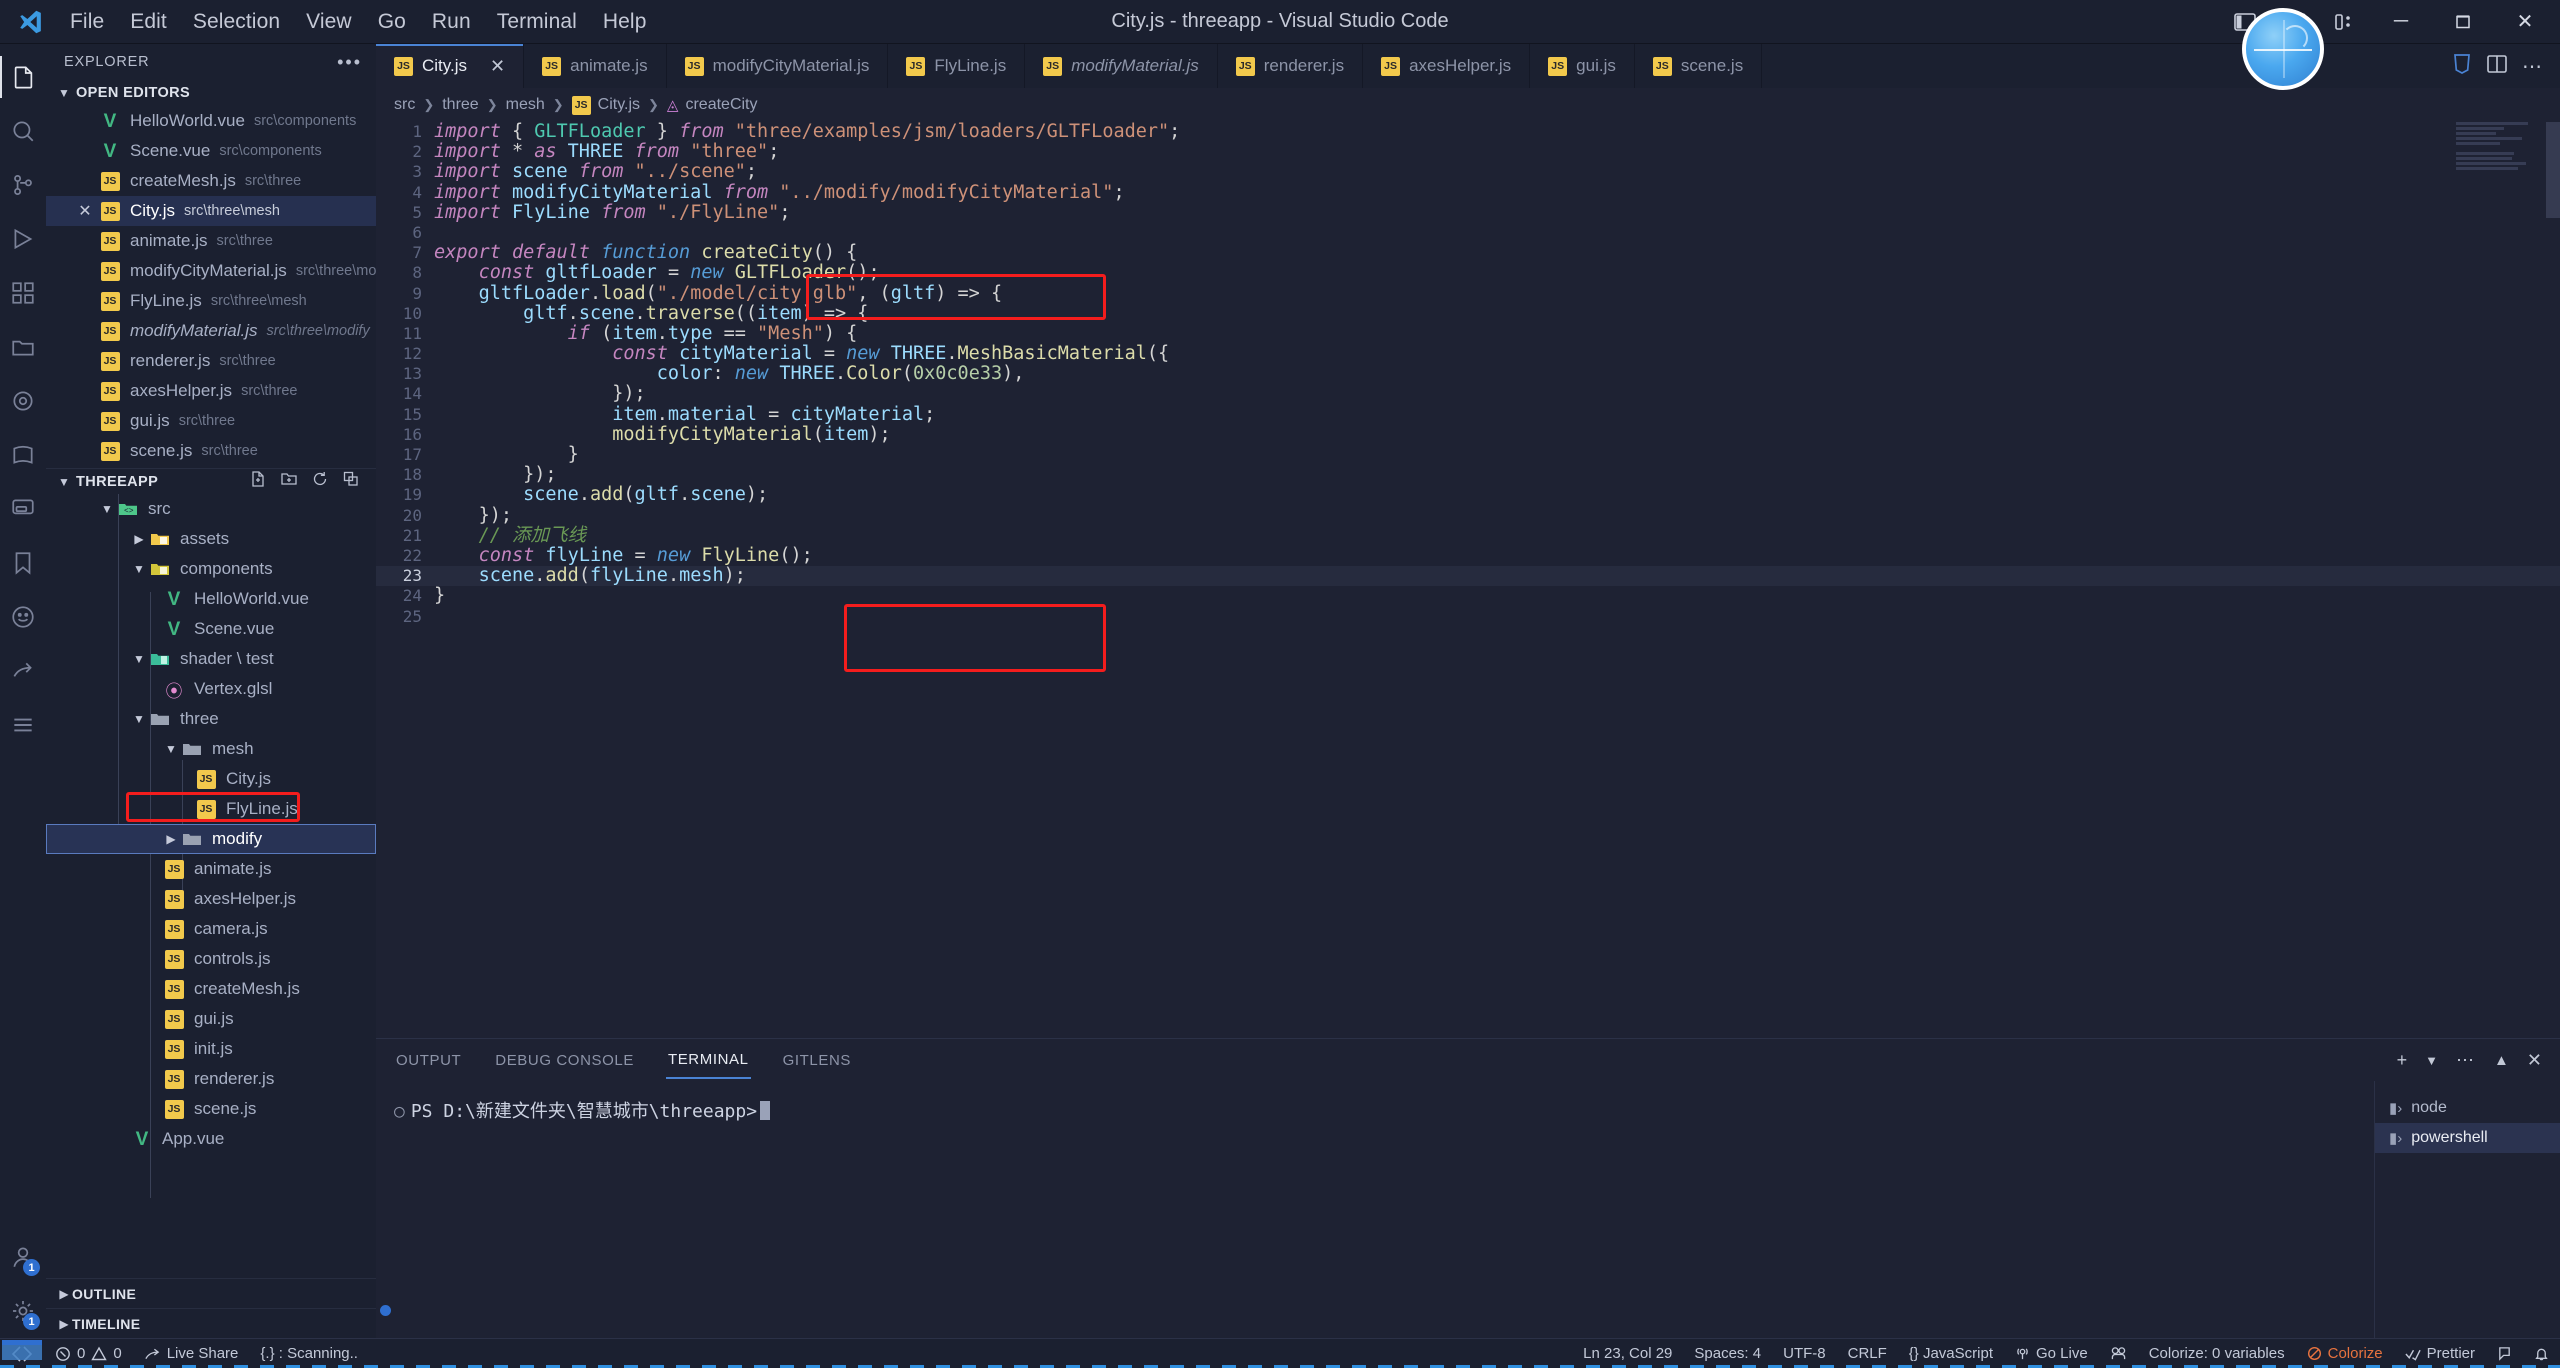 This screenshot has width=2560, height=1368. What do you see at coordinates (1627, 1353) in the screenshot?
I see `cursor-position: Ln 23, Col 29` at bounding box center [1627, 1353].